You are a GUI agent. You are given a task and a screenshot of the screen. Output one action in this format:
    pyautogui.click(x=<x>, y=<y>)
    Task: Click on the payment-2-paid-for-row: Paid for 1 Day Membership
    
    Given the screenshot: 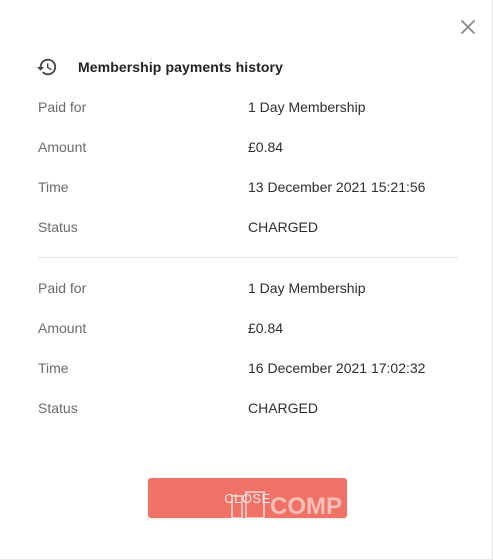 What is the action you would take?
    pyautogui.click(x=248, y=288)
    